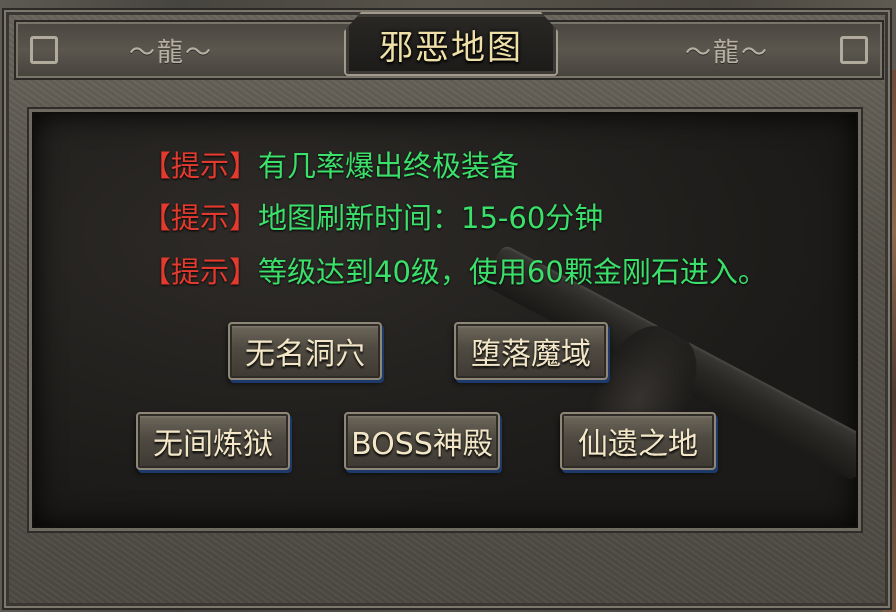 The height and width of the screenshot is (612, 896). I want to click on hint-row: 【提示】 有几率爆出终极装备, so click(330, 164).